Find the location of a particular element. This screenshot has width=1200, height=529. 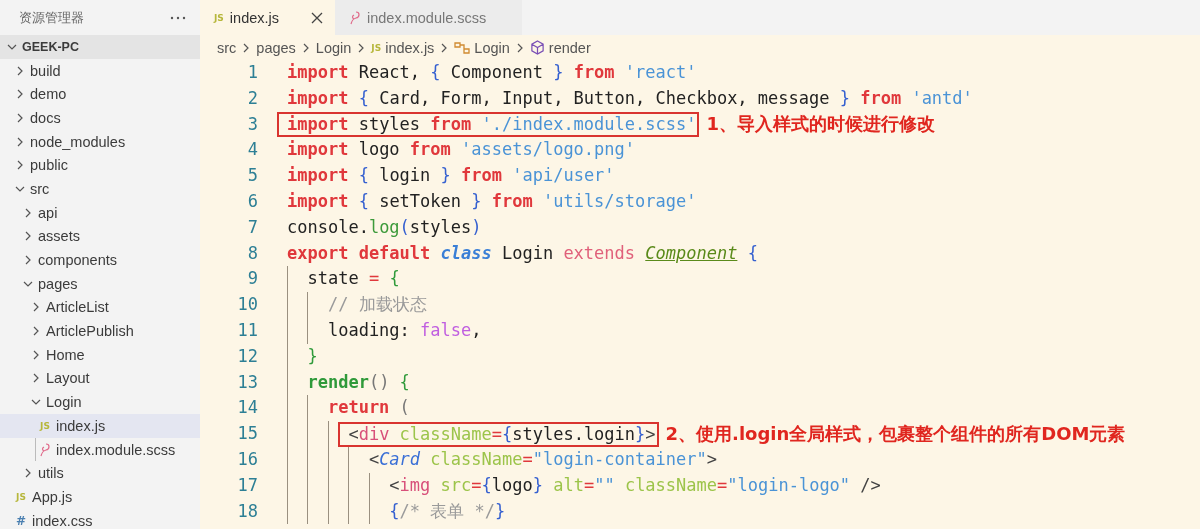

code-line: {/* 表单 */} is located at coordinates (447, 511).